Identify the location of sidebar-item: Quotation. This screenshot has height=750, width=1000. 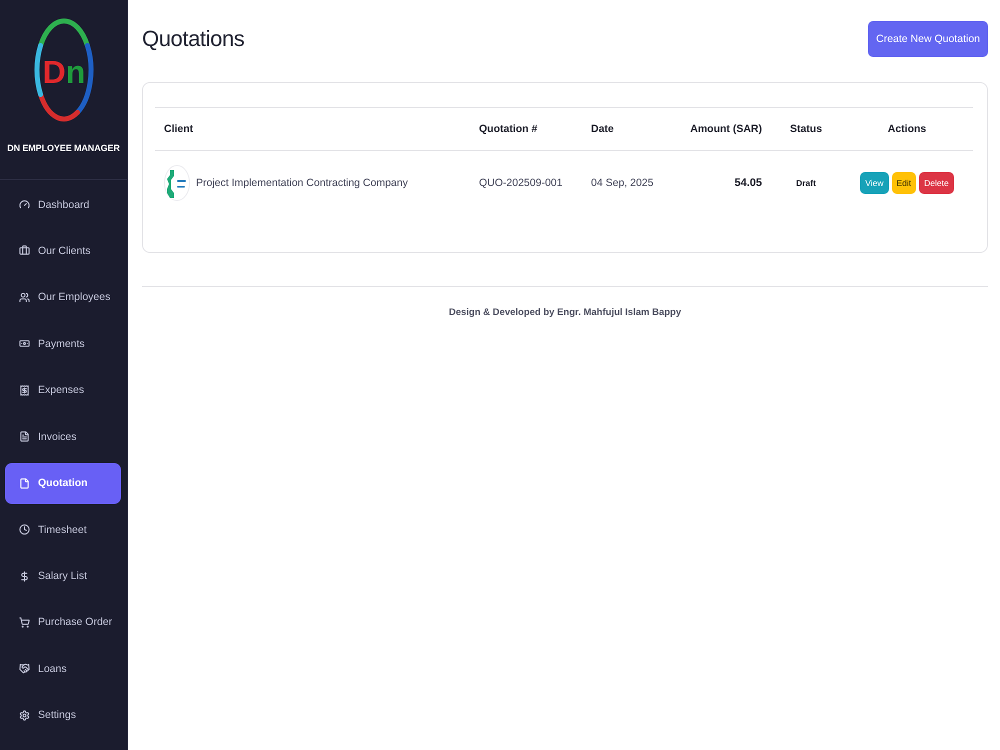
(63, 483).